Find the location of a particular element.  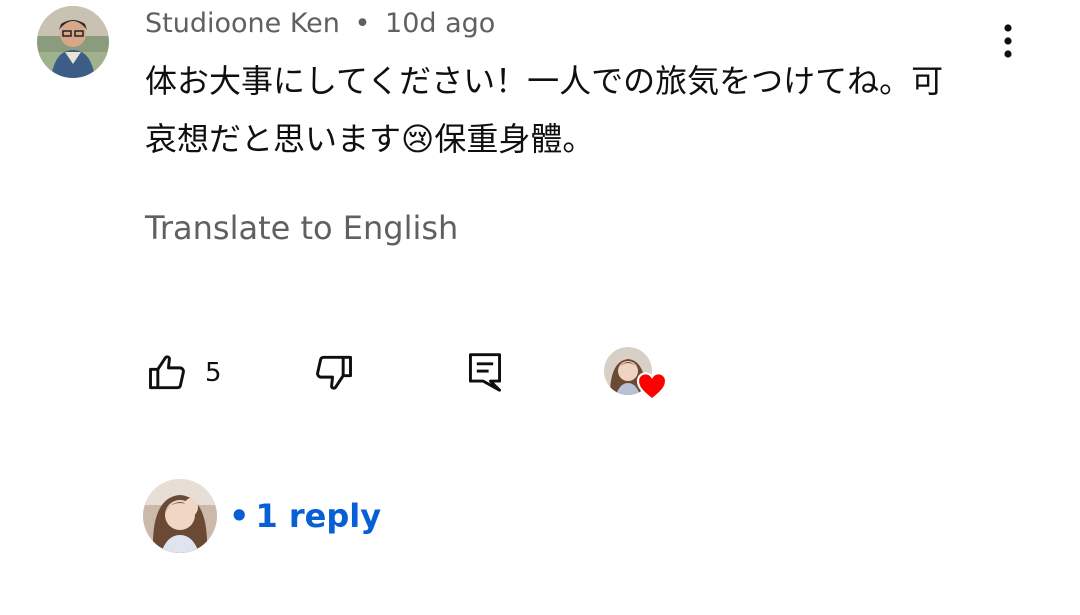

vertical-dots-icon is located at coordinates (1008, 41).